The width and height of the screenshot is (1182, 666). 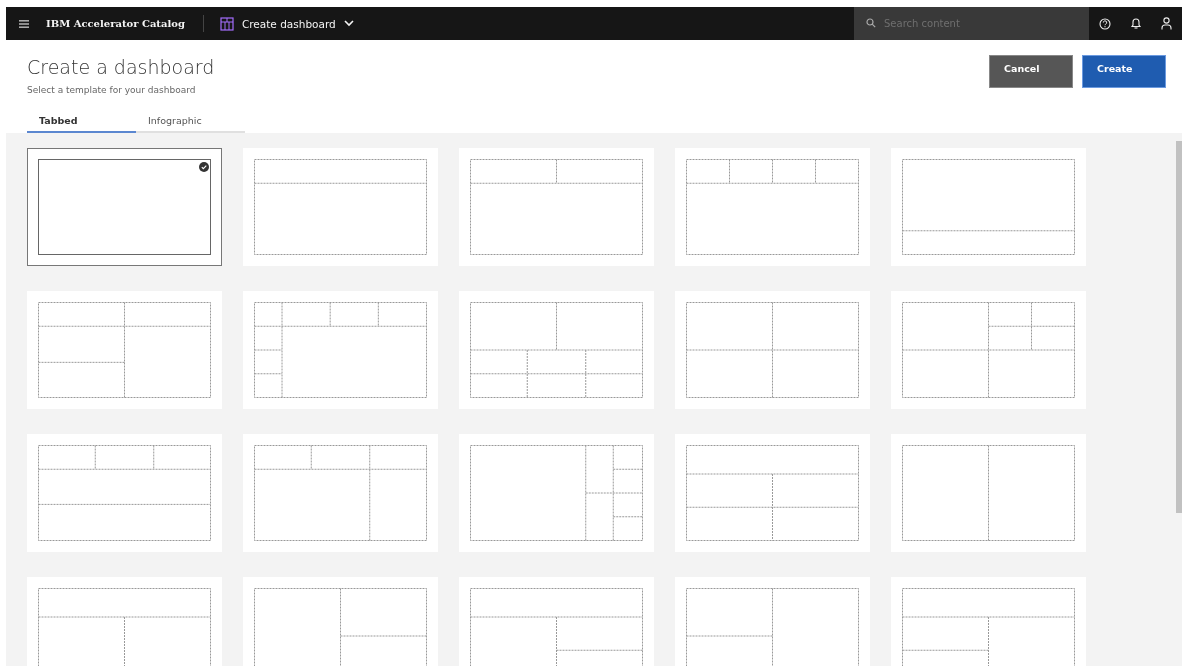 What do you see at coordinates (125, 23) in the screenshot?
I see `app-name: IBM Accelerator Catalog` at bounding box center [125, 23].